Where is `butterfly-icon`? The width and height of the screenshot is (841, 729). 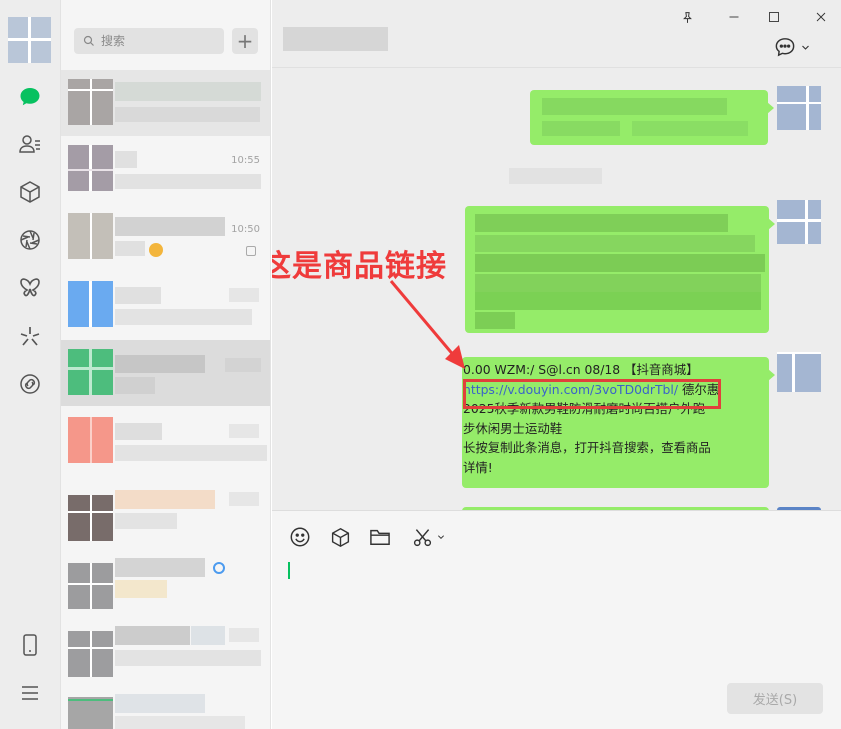
butterfly-icon is located at coordinates (30, 287).